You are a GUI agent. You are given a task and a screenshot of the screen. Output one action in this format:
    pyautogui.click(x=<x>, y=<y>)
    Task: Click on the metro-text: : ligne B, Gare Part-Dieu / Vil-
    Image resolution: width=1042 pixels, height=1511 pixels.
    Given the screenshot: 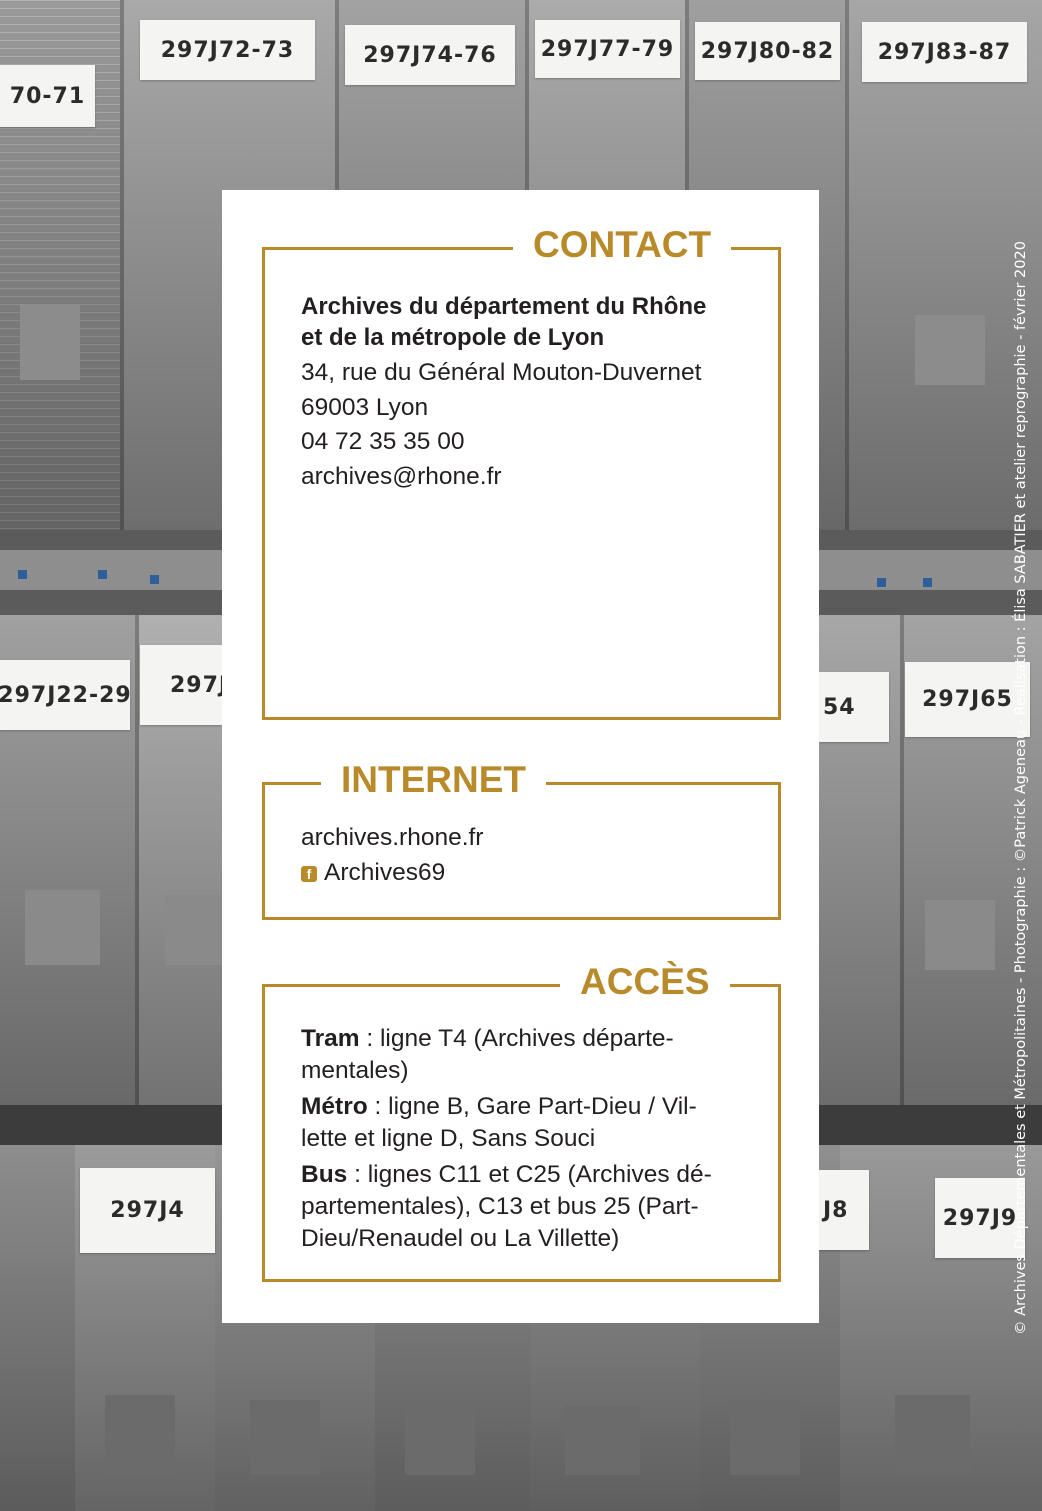 What is the action you would take?
    pyautogui.click(x=532, y=1106)
    